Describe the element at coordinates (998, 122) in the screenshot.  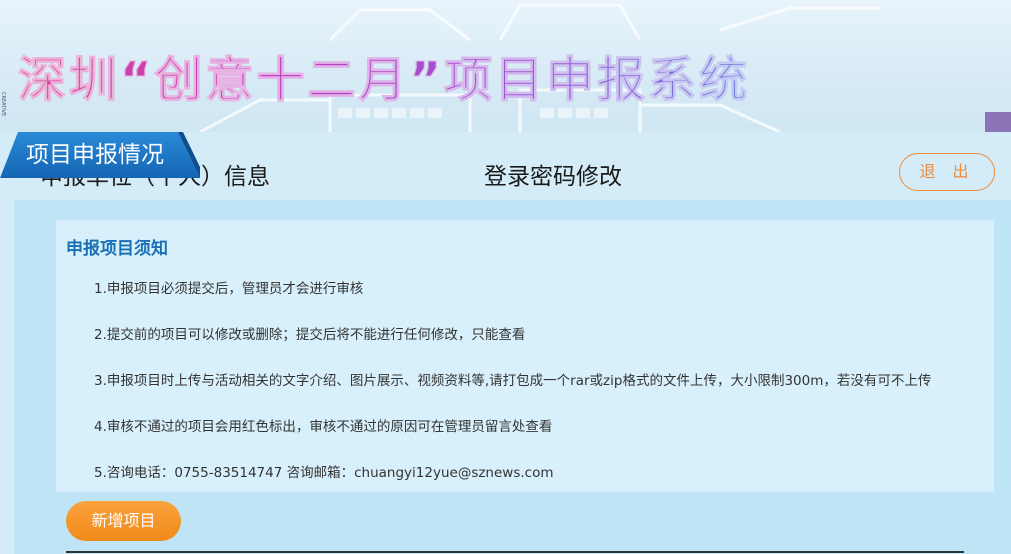
I see `corner-decoration` at that location.